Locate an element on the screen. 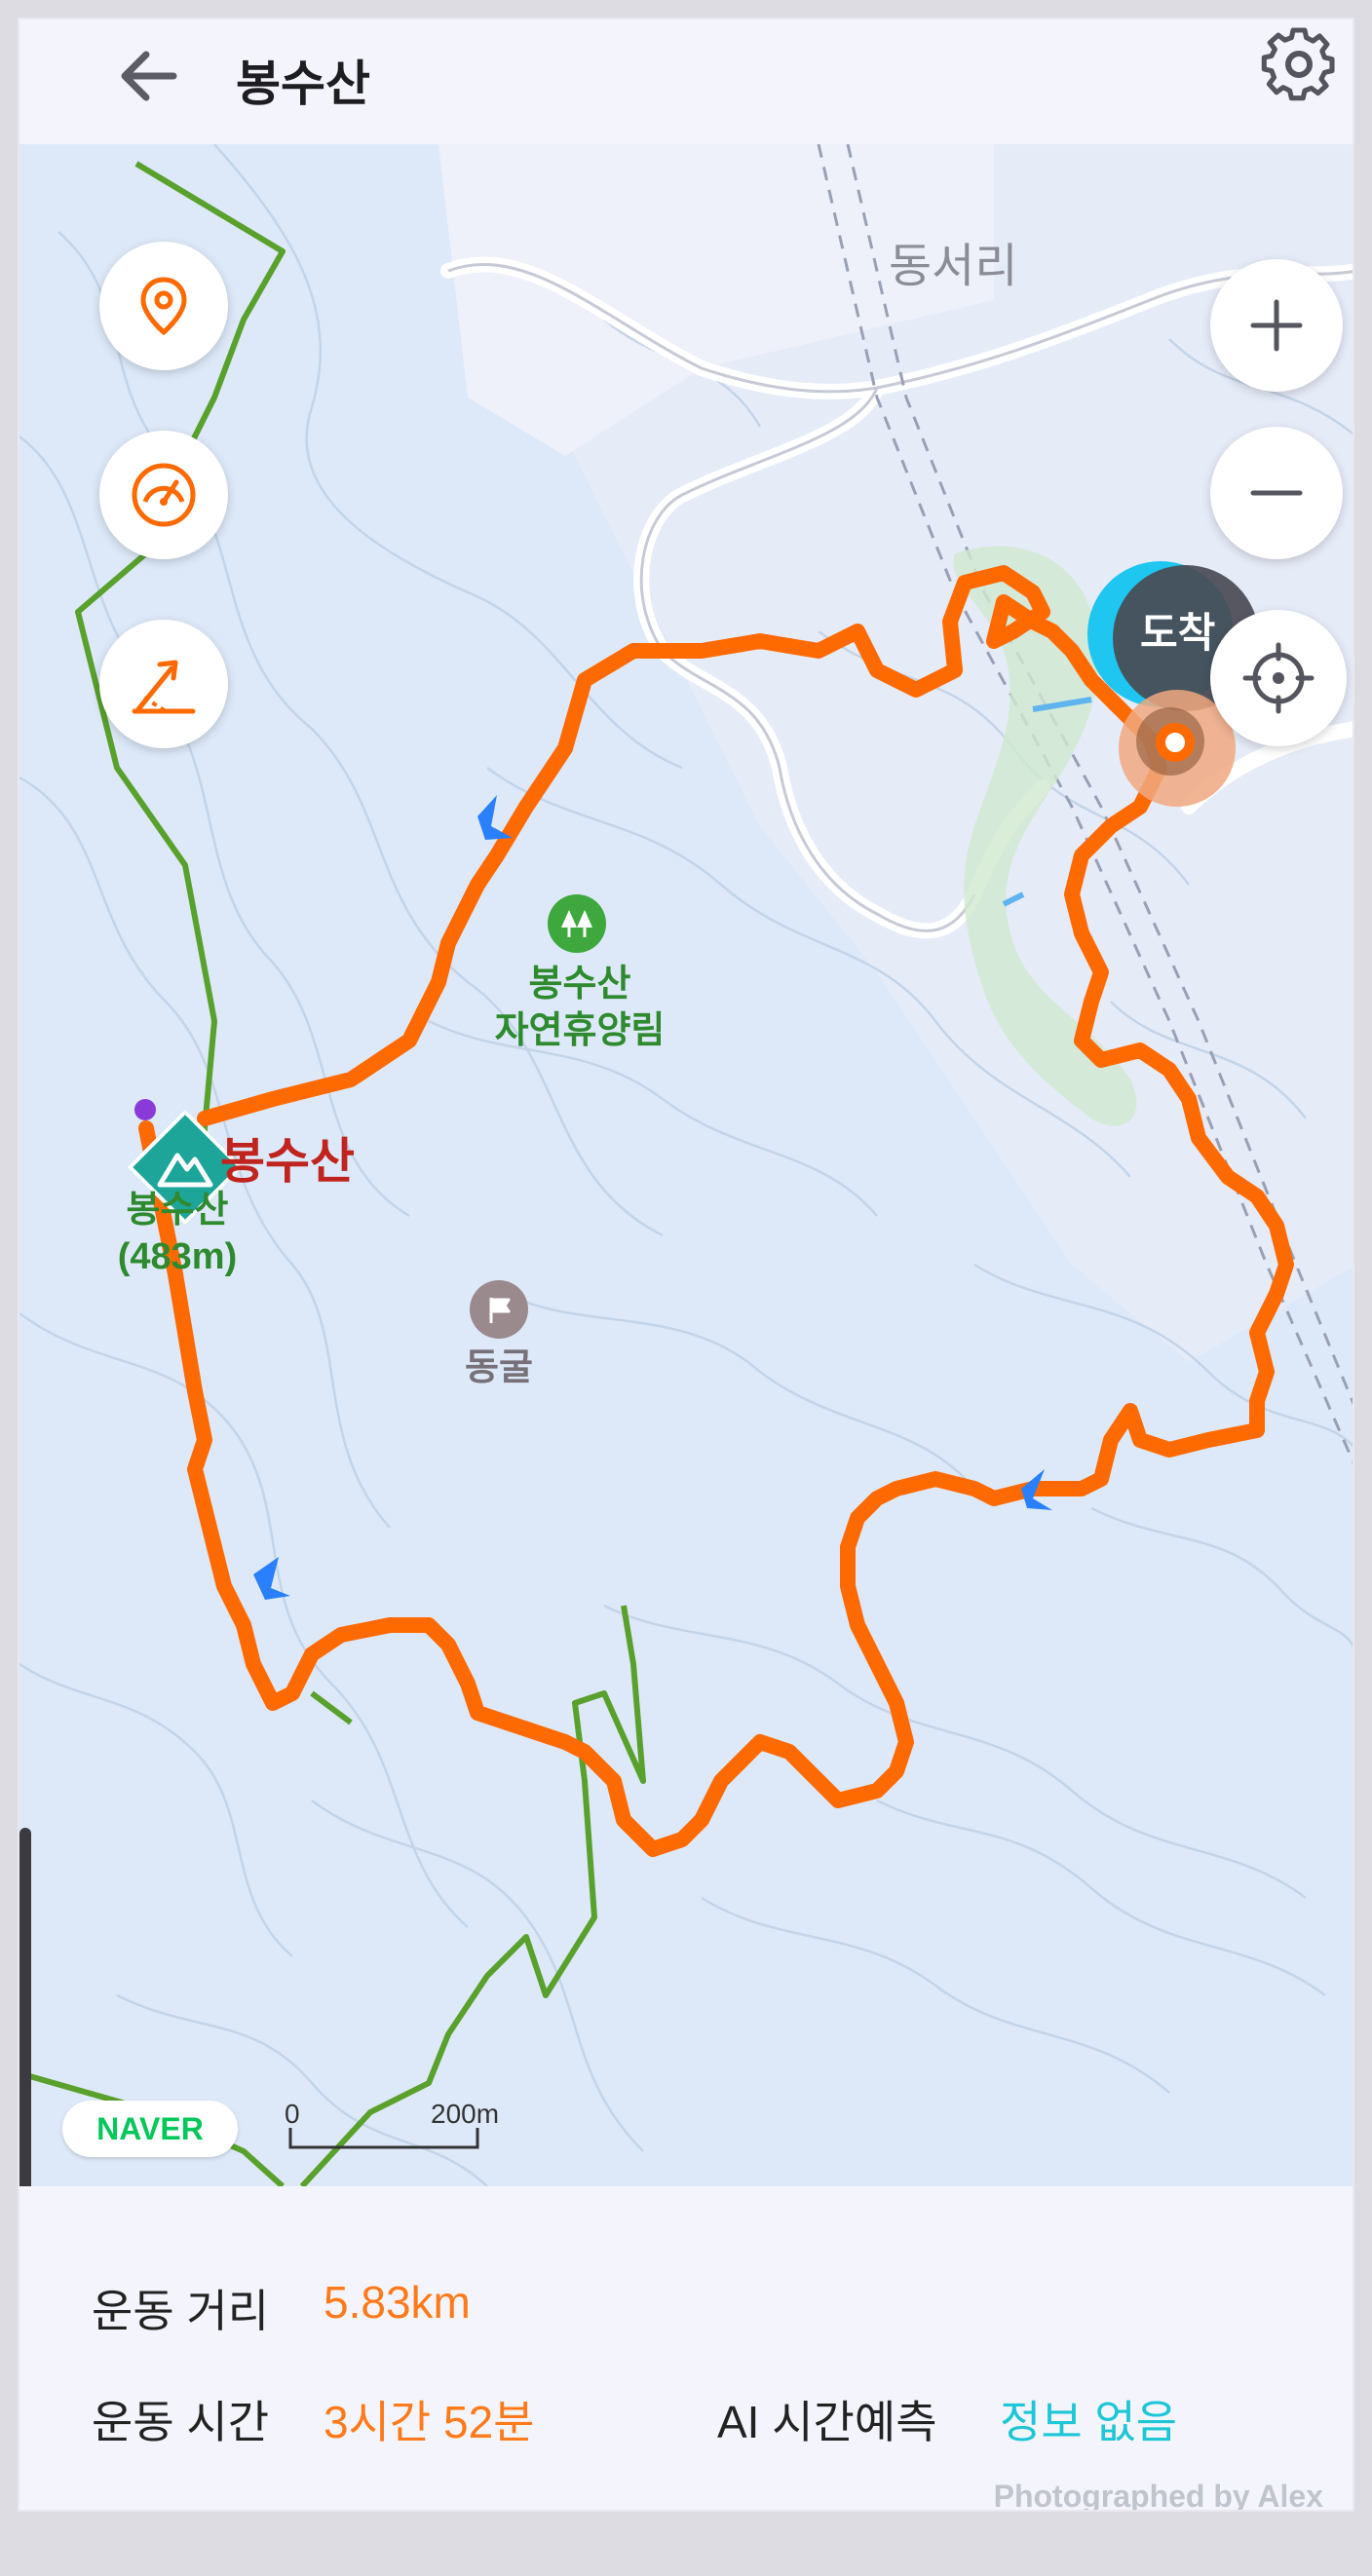 The height and width of the screenshot is (2576, 1372). crosshair-icon is located at coordinates (1279, 678).